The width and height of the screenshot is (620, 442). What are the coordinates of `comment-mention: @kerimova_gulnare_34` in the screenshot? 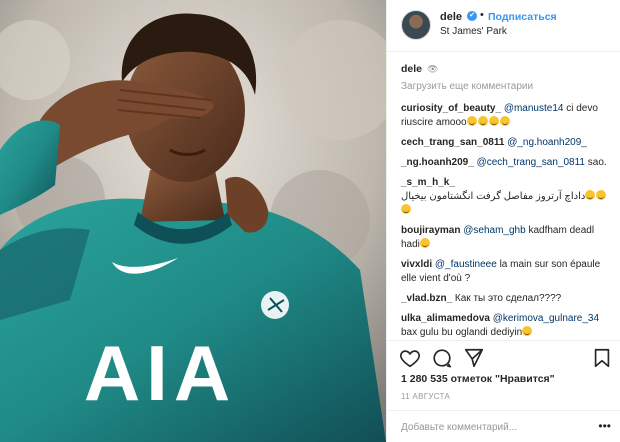 It's located at (546, 318).